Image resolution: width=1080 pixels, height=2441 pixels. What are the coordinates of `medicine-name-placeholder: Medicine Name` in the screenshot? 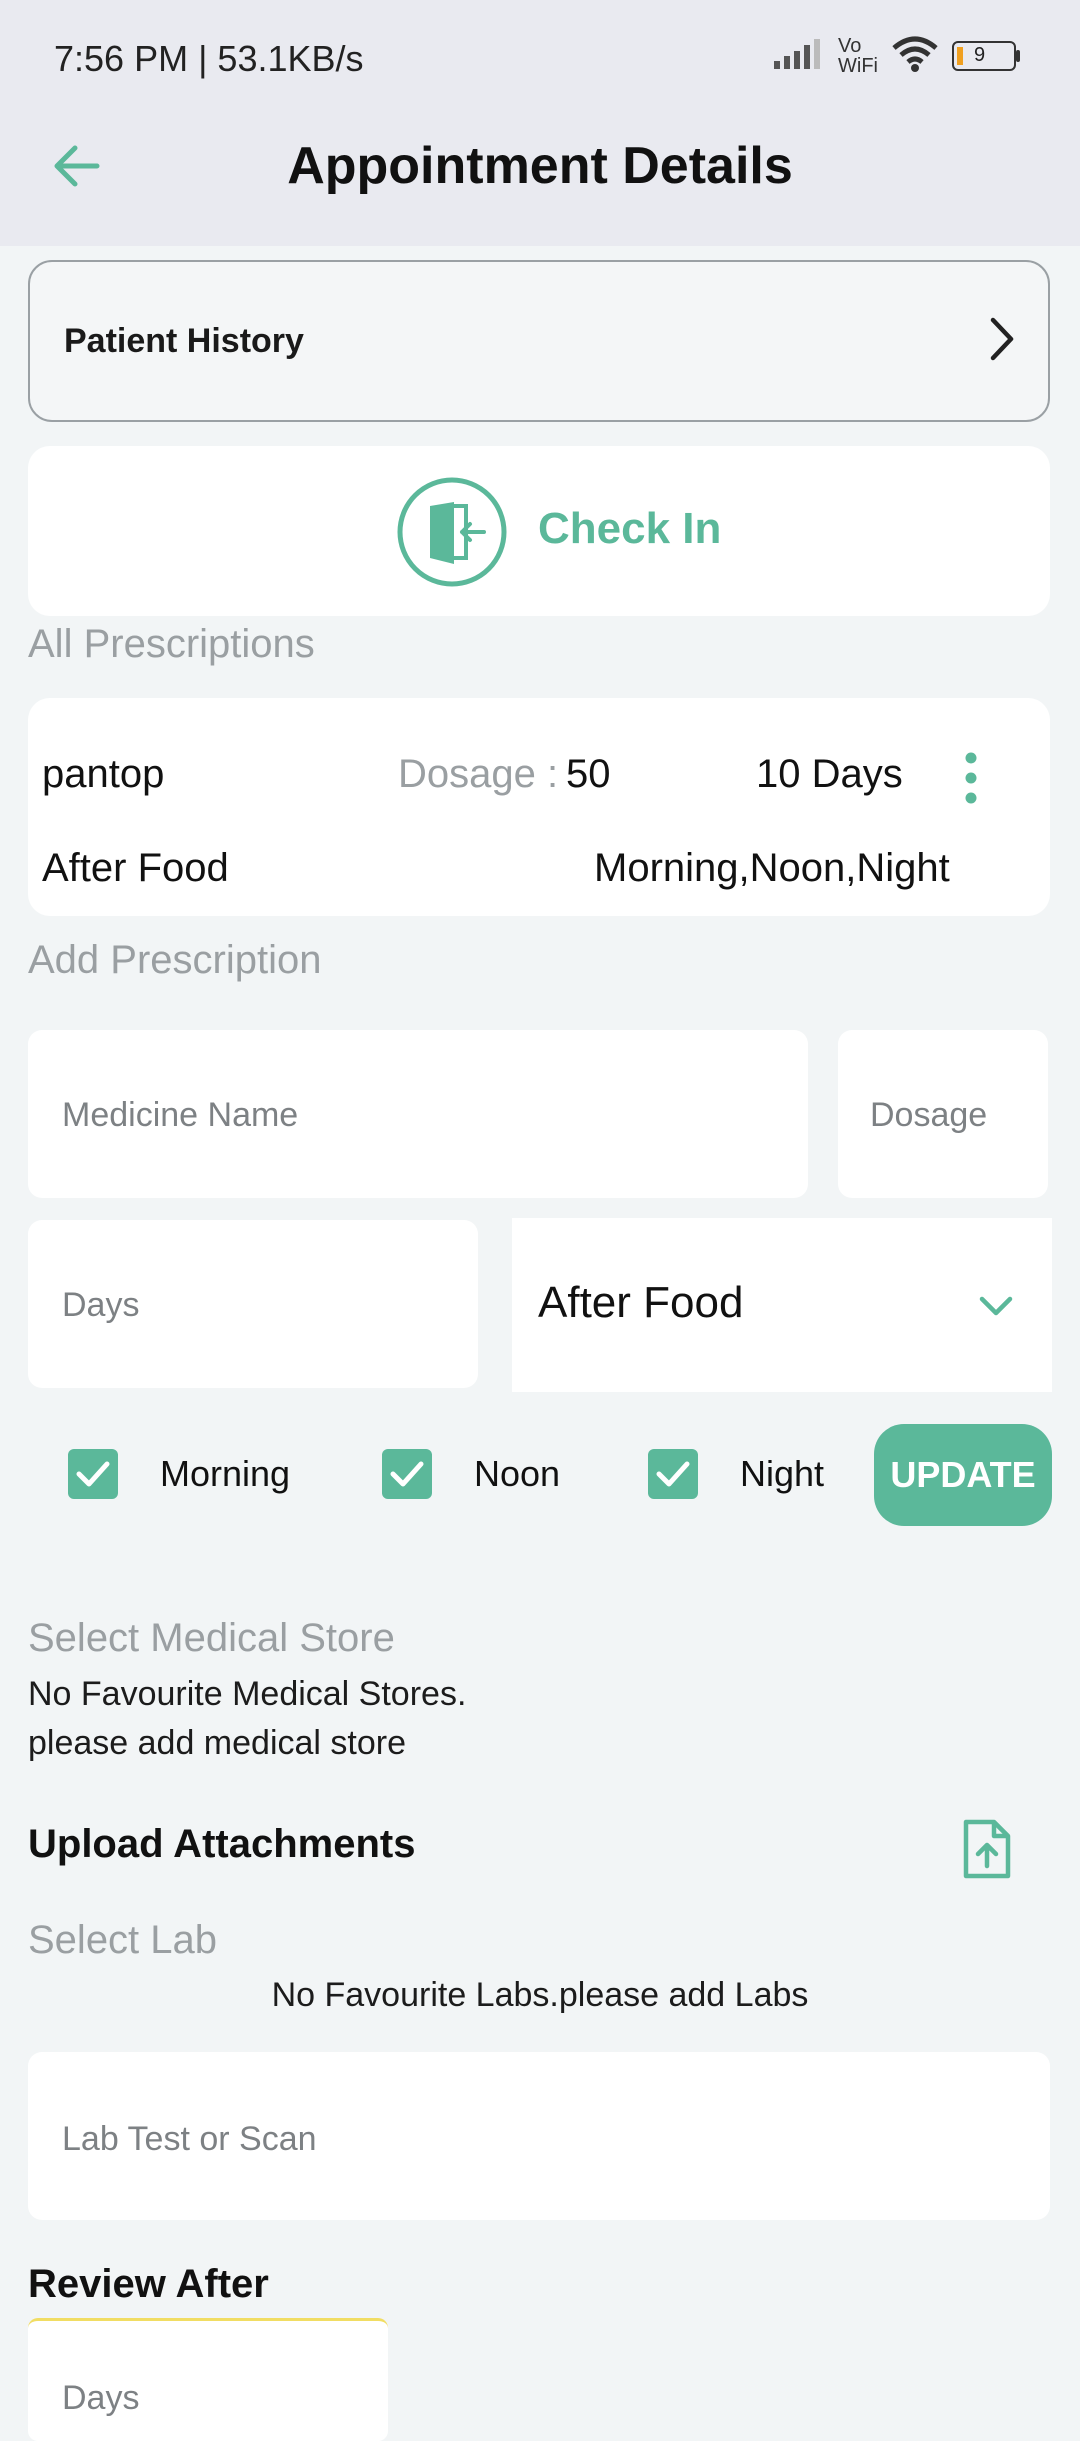 It's located at (180, 1115).